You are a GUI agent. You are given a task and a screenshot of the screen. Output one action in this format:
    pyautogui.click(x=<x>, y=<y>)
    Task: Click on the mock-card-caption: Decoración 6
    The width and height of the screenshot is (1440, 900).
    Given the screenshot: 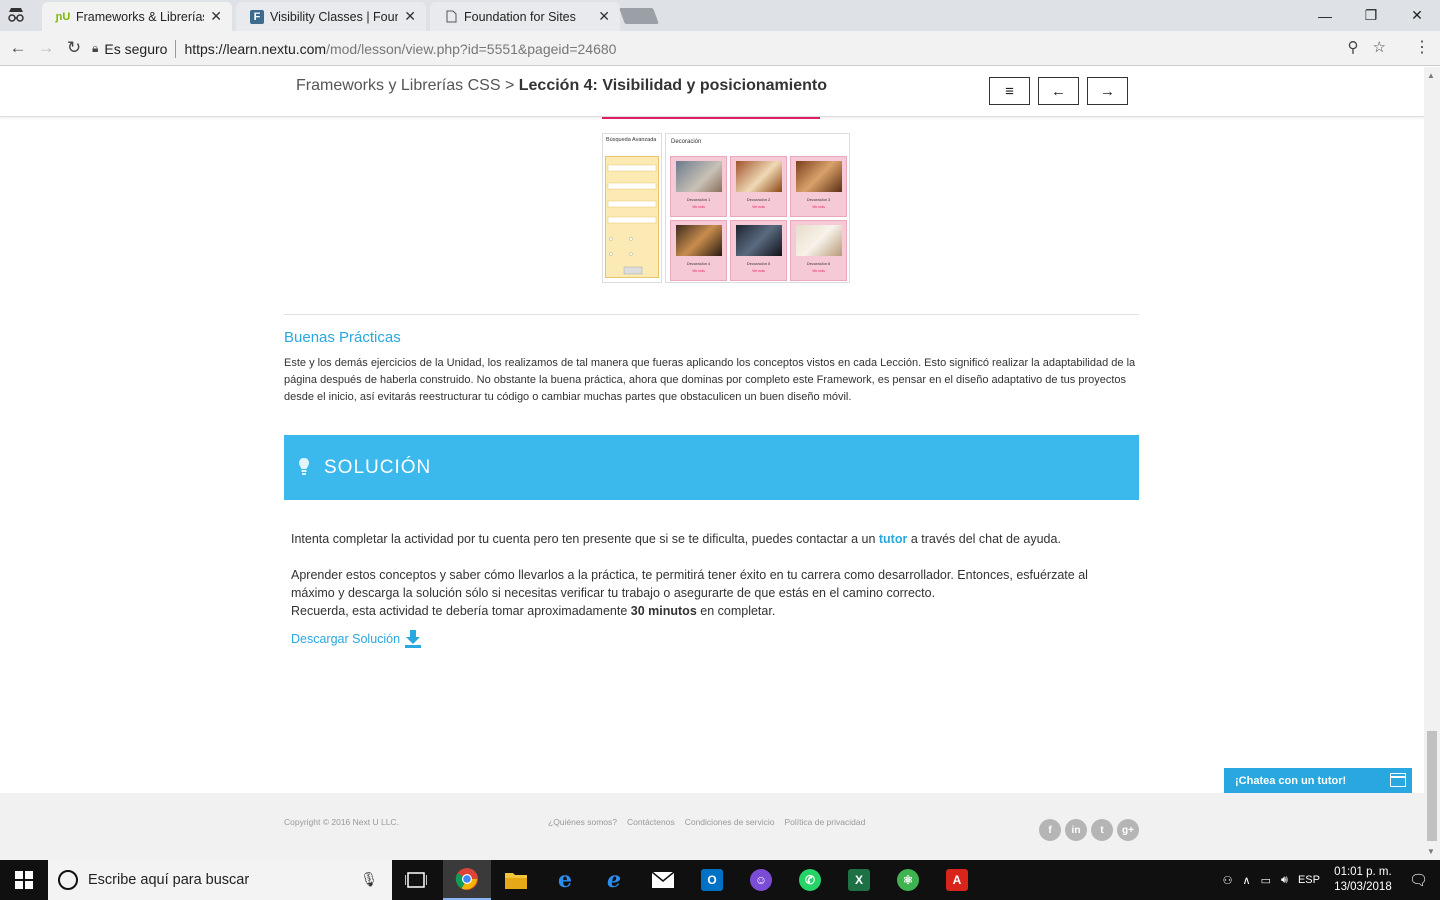 What is the action you would take?
    pyautogui.click(x=818, y=263)
    